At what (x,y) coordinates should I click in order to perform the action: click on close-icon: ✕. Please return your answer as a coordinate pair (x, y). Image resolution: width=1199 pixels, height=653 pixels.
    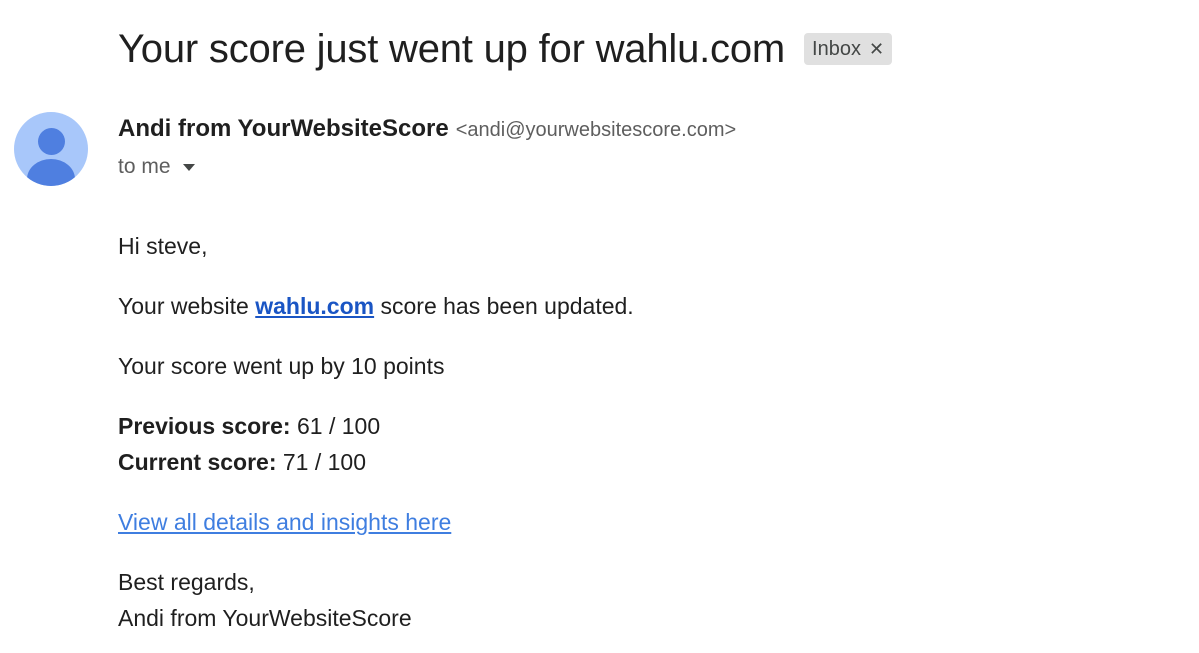
    Looking at the image, I should click on (876, 49).